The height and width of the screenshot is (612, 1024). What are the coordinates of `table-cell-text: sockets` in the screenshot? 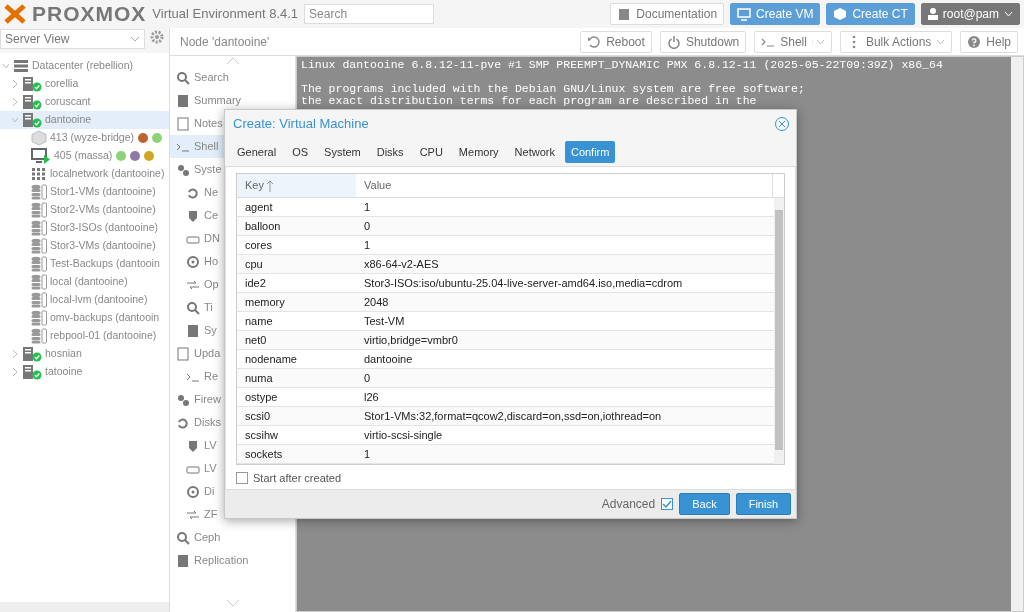 It's located at (264, 454).